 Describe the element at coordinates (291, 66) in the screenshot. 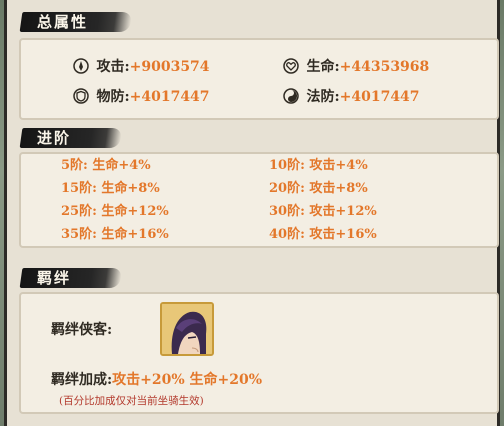

I see `life-icon` at that location.